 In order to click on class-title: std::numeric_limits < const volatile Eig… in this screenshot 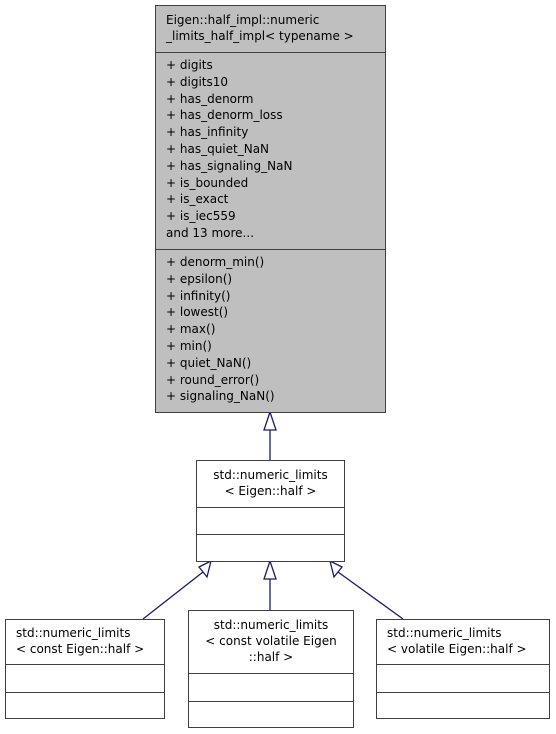, I will do `click(271, 642)`.